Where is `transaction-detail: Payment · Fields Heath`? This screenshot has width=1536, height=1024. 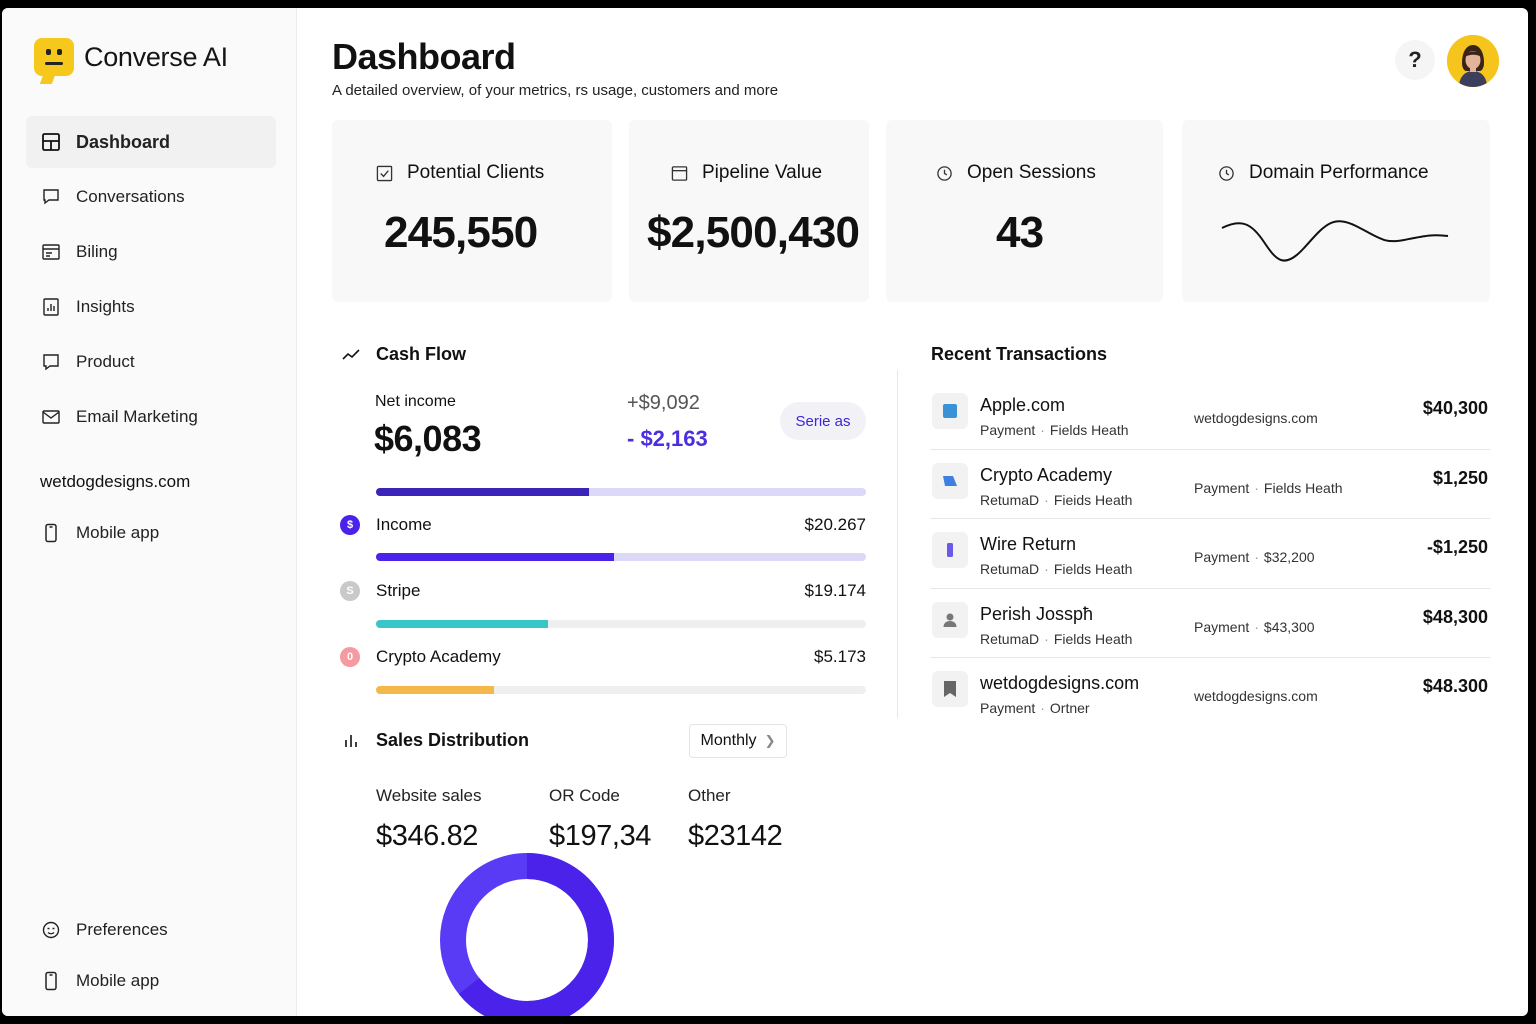
transaction-detail: Payment · Fields Heath is located at coordinates (1268, 487).